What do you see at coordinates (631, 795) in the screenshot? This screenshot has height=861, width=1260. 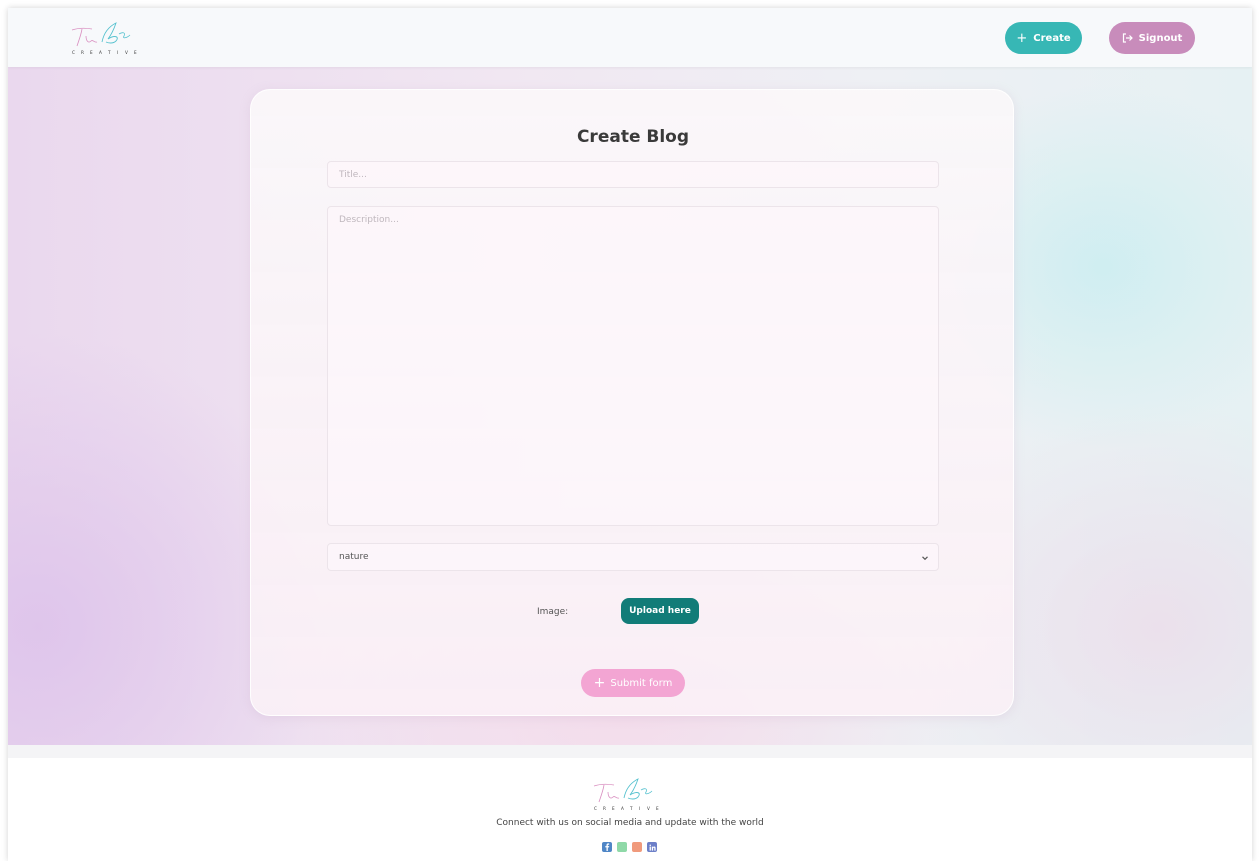 I see `footer-brand-logo: C R E AT I V E` at bounding box center [631, 795].